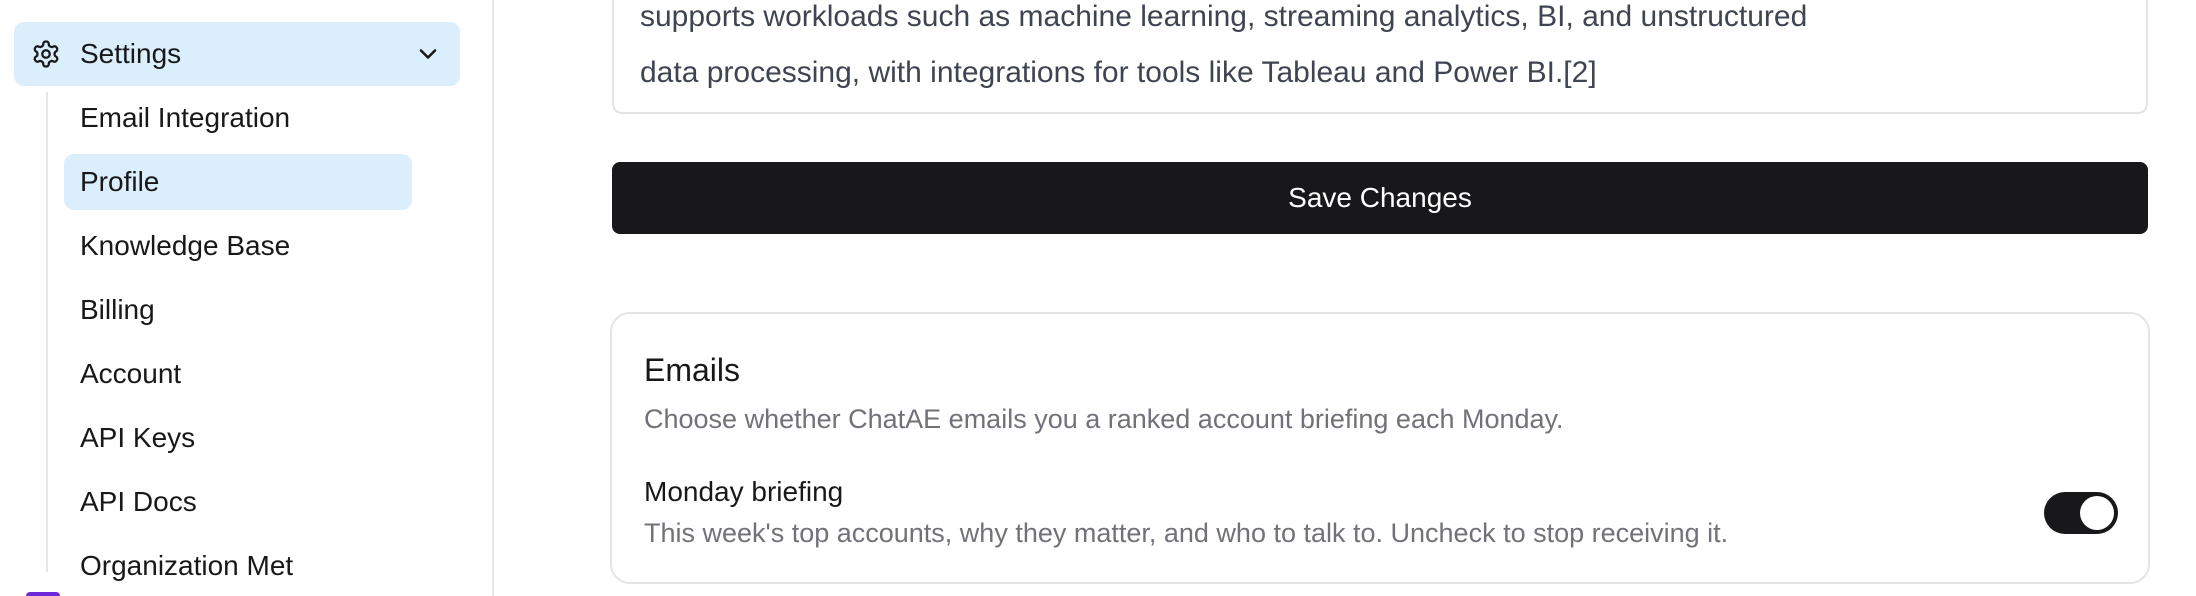  Describe the element at coordinates (43, 594) in the screenshot. I see `app-logo` at that location.